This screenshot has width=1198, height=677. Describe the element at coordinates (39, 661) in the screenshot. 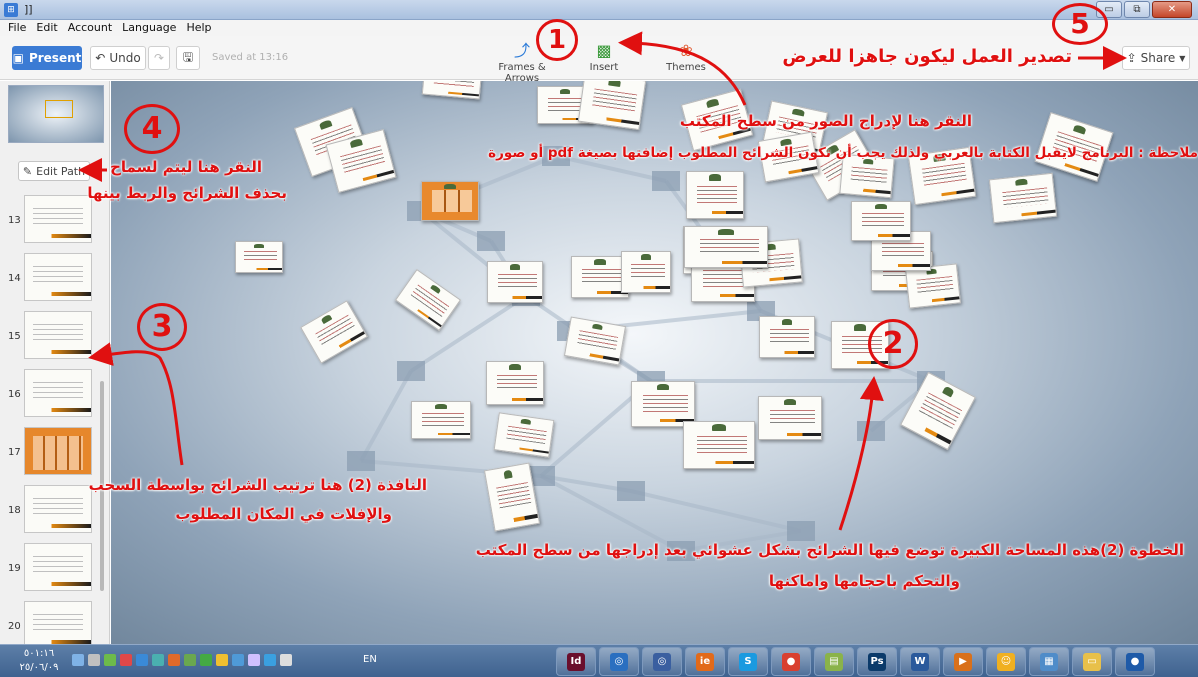

I see `taskbar-clock: ٥٠١:١٦ ٢٥/٠٦/٠٩` at that location.